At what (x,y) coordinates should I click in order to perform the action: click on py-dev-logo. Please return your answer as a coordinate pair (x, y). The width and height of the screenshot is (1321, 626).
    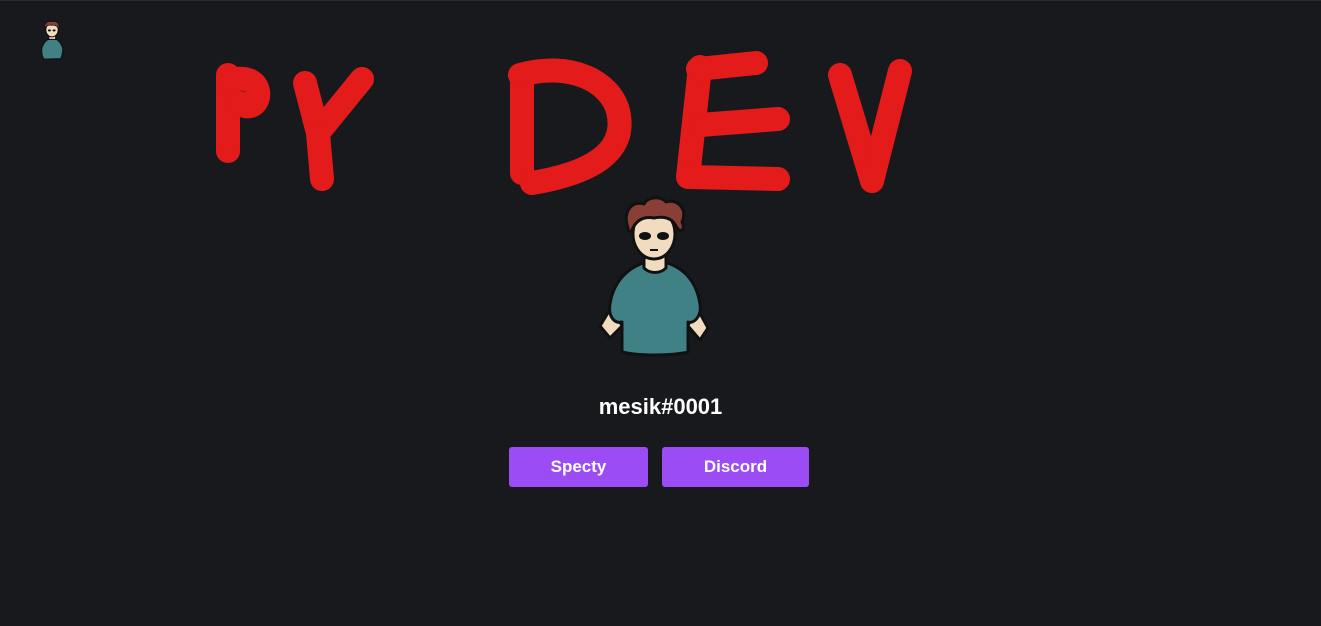
    Looking at the image, I should click on (564, 123).